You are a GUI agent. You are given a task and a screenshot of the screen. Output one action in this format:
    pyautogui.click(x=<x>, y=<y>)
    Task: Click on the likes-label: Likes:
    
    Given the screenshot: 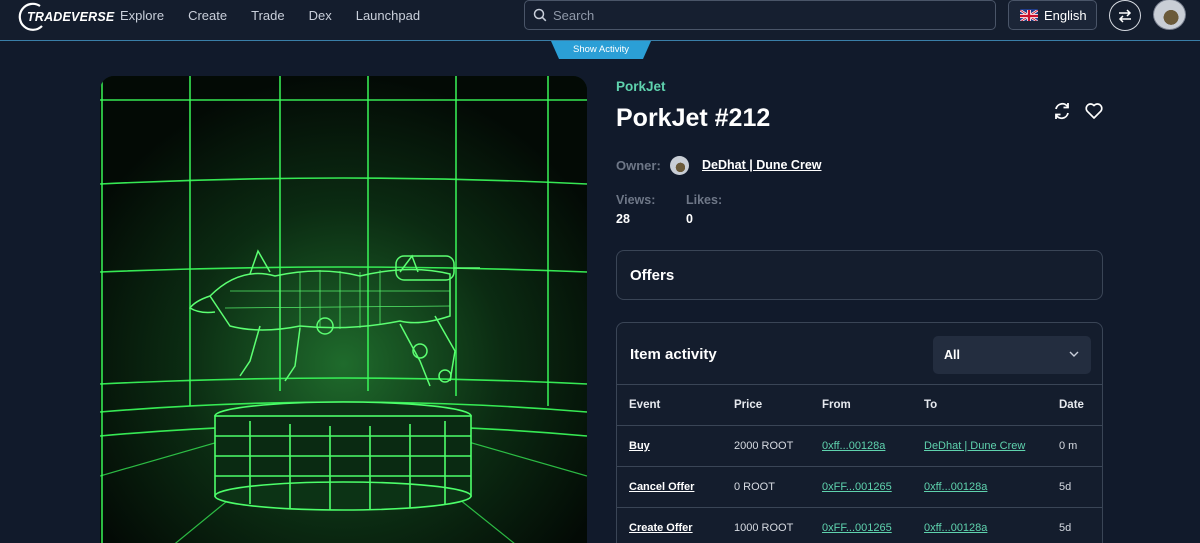 What is the action you would take?
    pyautogui.click(x=704, y=200)
    